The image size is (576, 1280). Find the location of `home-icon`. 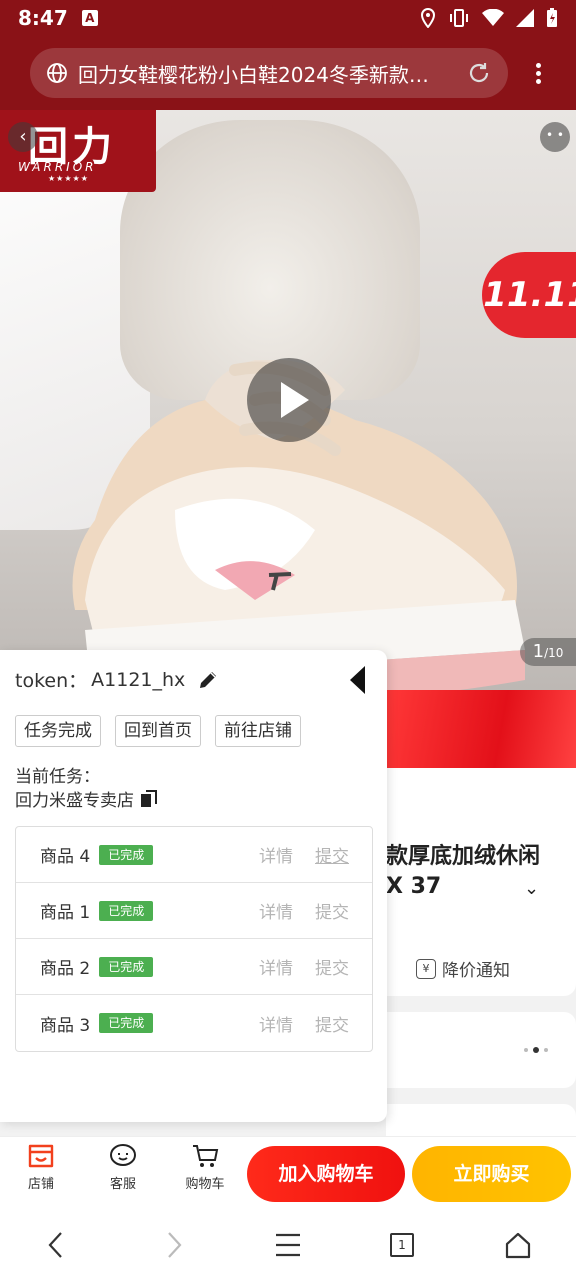

home-icon is located at coordinates (518, 1245).